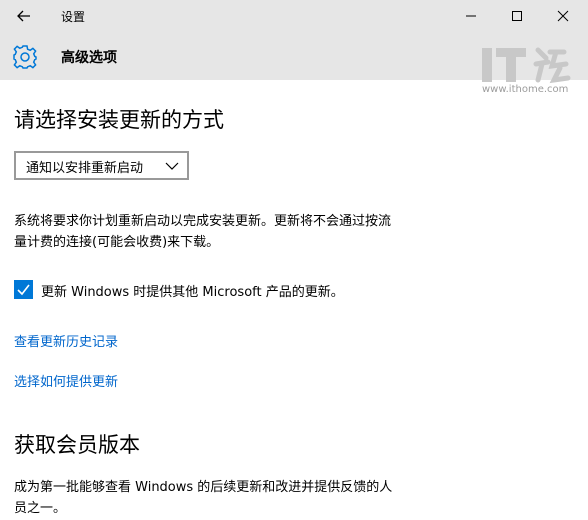 This screenshot has height=520, width=588. I want to click on insider-heading: 获取会员版本, so click(77, 445).